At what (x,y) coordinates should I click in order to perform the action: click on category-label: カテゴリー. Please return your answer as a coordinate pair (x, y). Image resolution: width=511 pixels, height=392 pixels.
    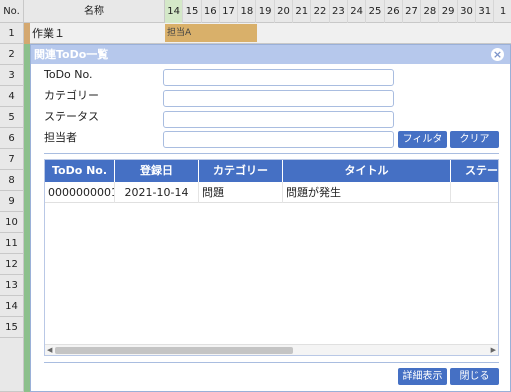
    Looking at the image, I should click on (71, 95).